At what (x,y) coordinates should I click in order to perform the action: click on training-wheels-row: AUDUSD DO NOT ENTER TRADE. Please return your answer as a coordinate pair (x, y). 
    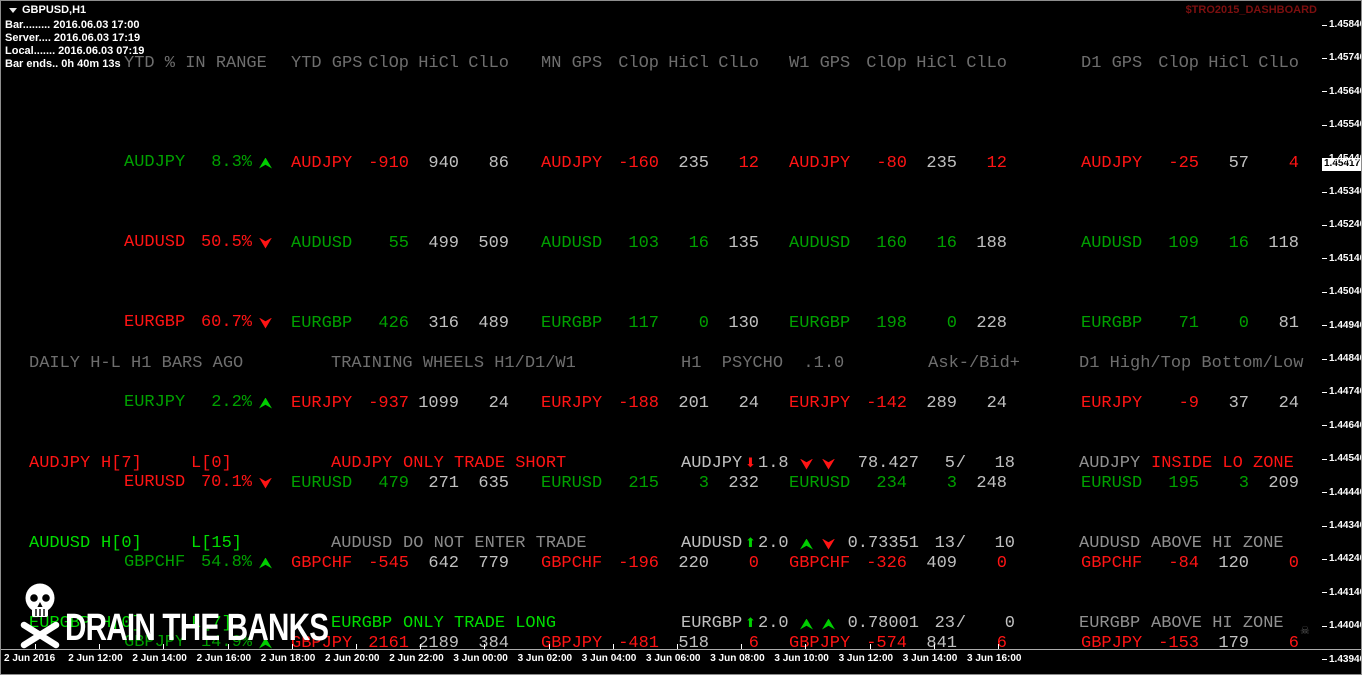
    Looking at the image, I should click on (455, 544).